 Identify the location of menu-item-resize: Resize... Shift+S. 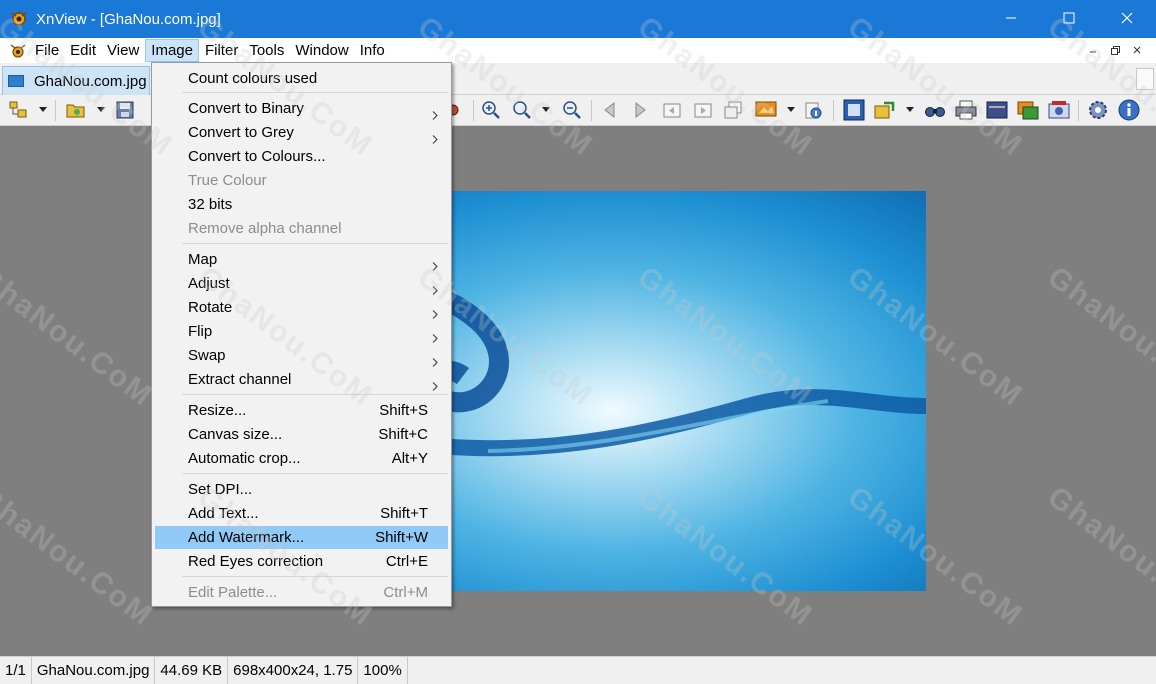
(301, 410).